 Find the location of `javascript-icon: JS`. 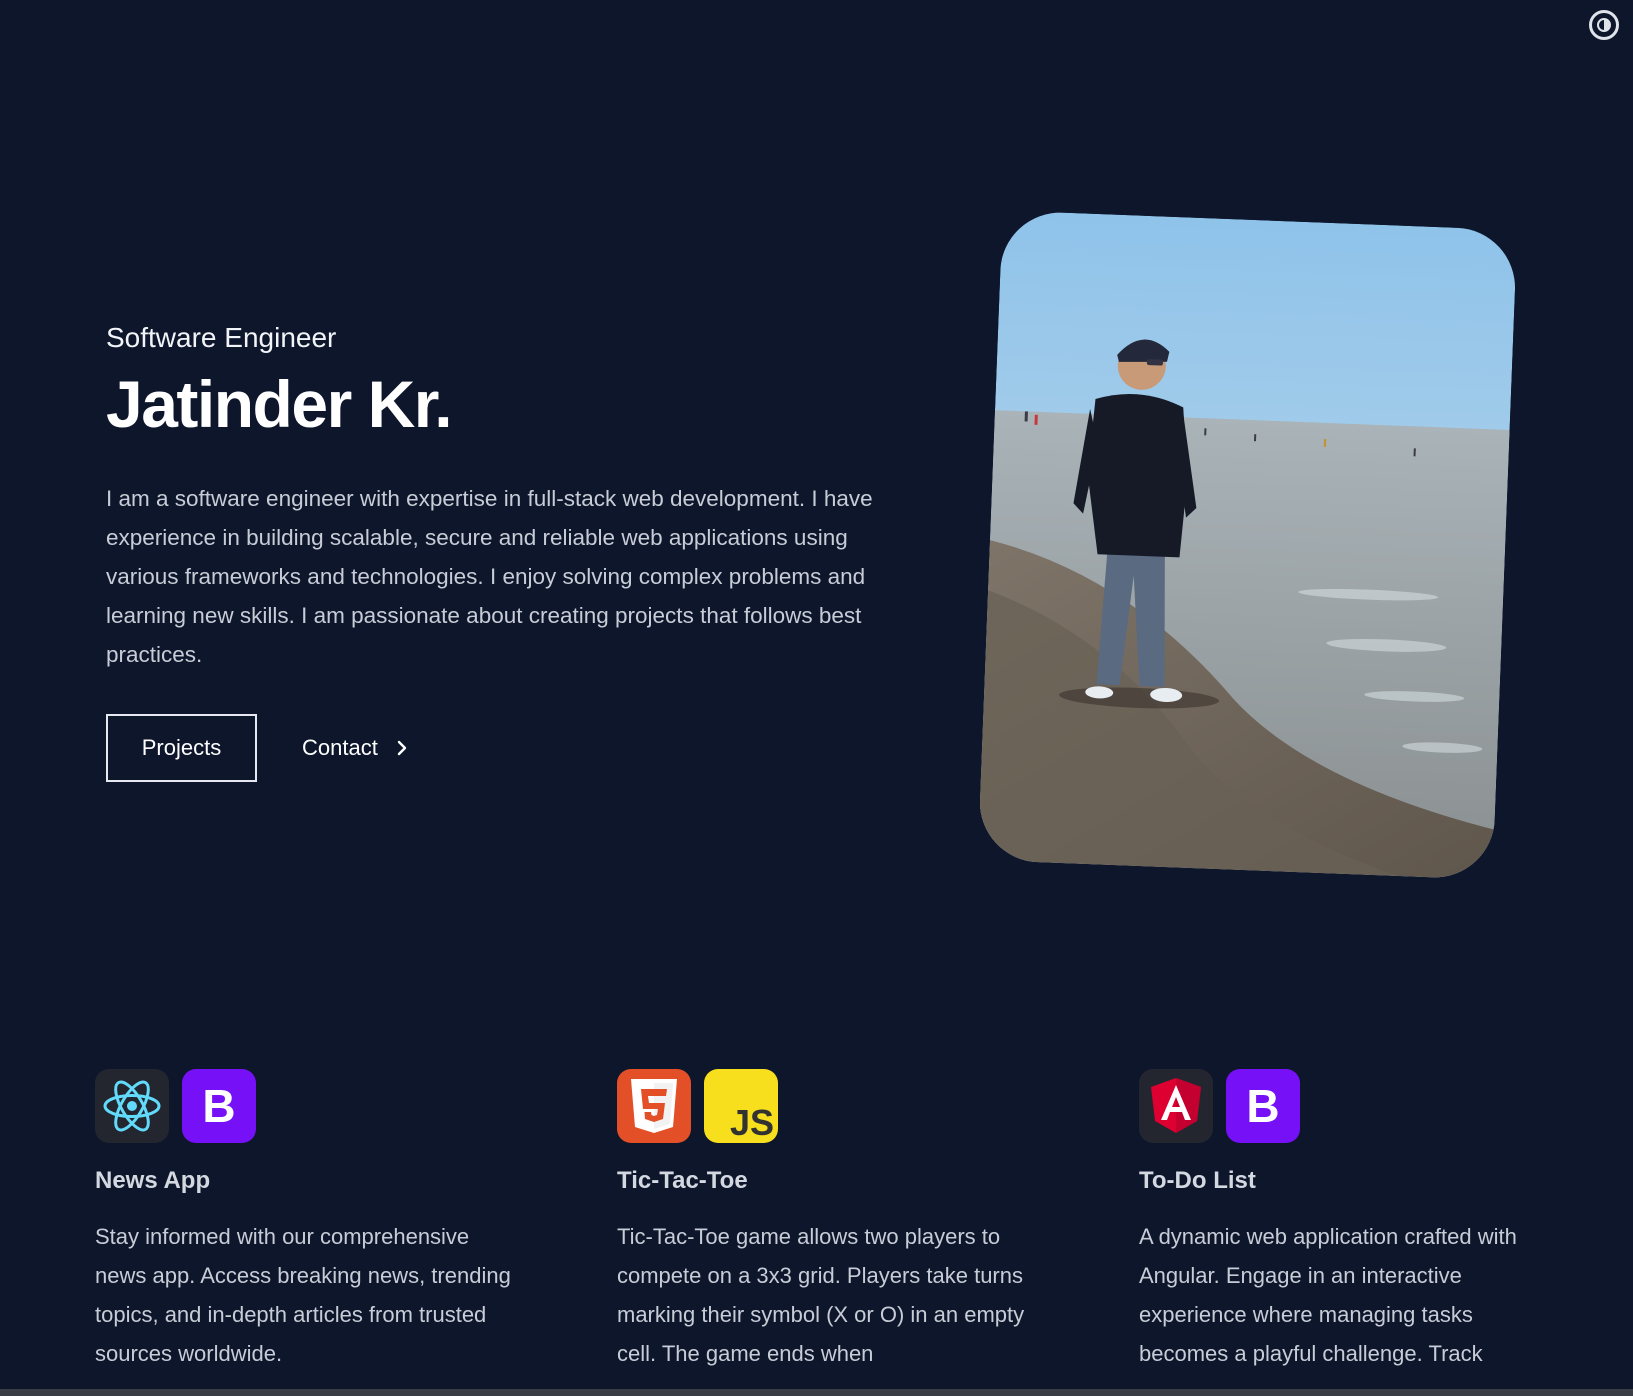

javascript-icon: JS is located at coordinates (741, 1106).